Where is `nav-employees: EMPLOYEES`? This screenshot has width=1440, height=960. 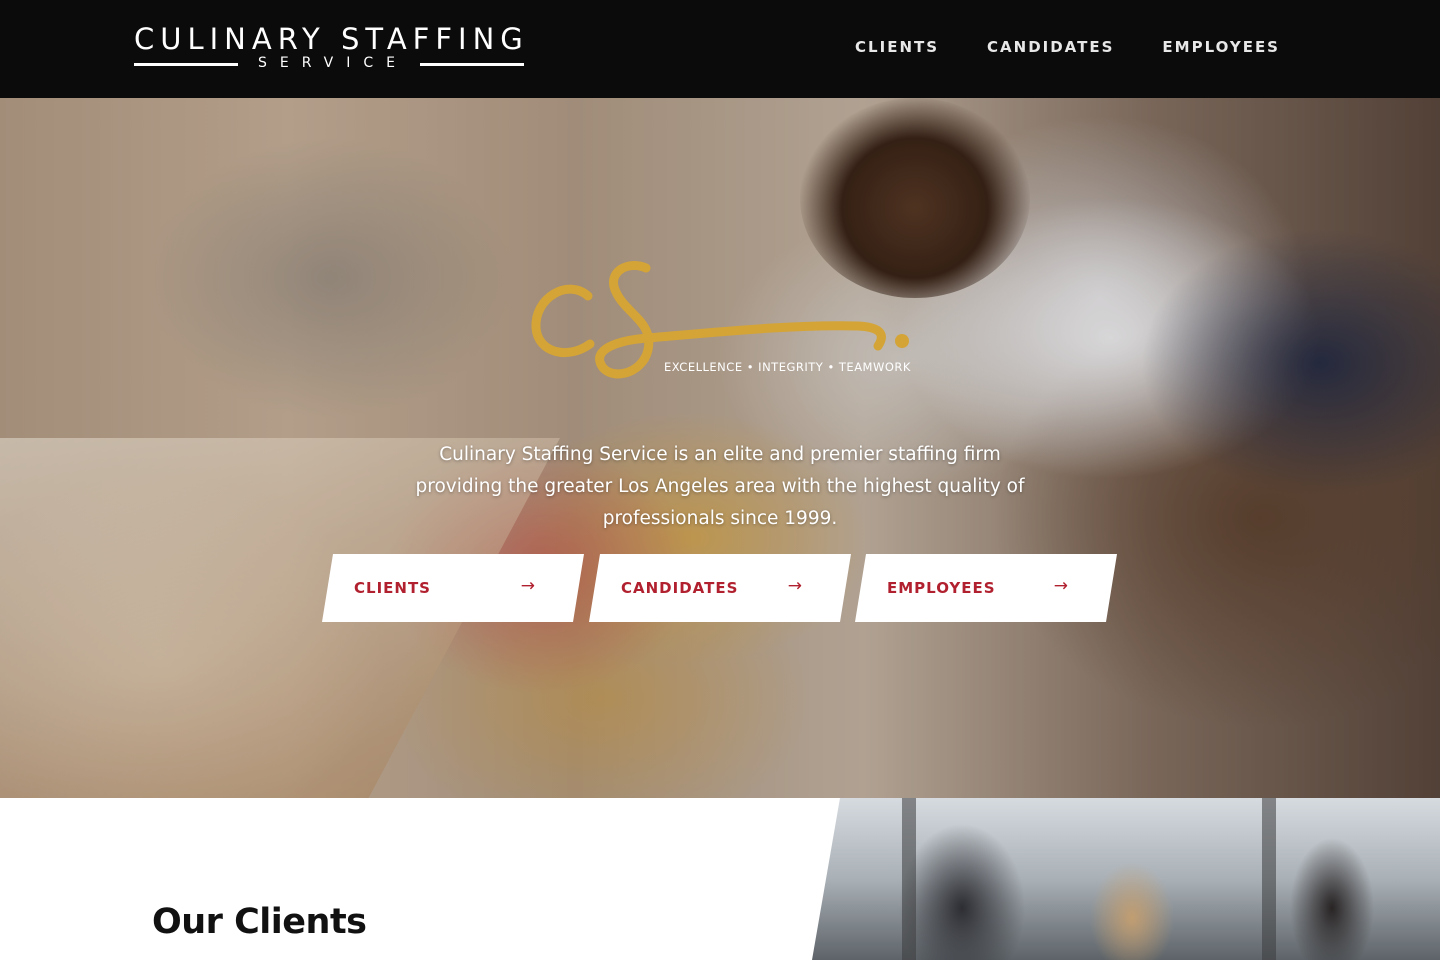
nav-employees: EMPLOYEES is located at coordinates (1221, 47).